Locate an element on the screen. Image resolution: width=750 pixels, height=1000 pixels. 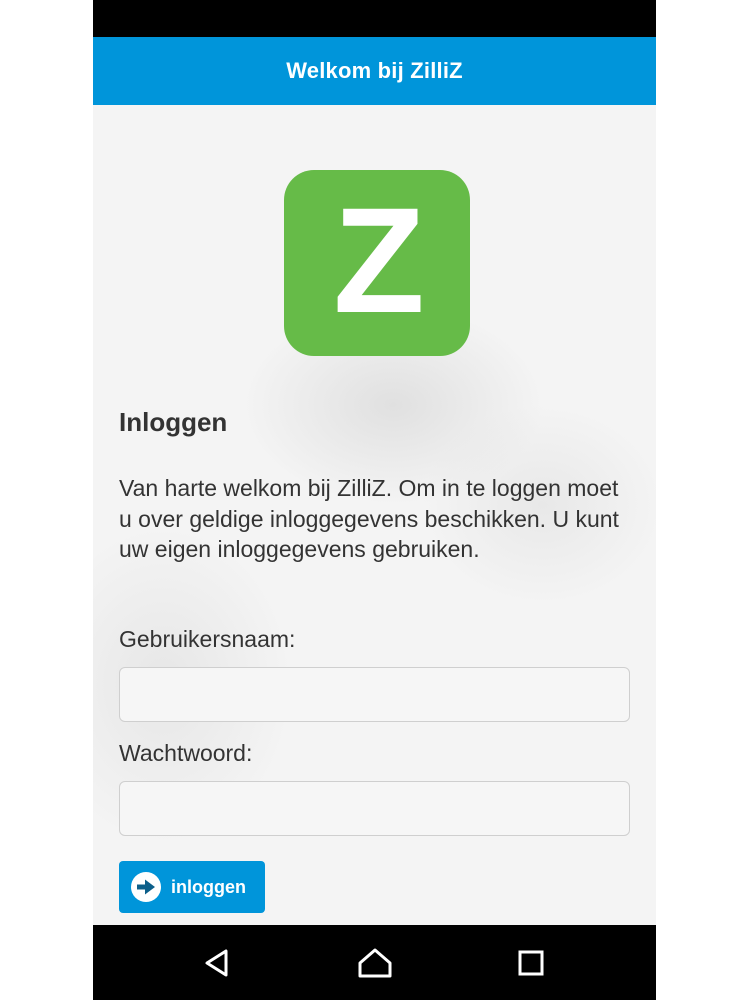
username-label: Gebruikersnaam: is located at coordinates (207, 639).